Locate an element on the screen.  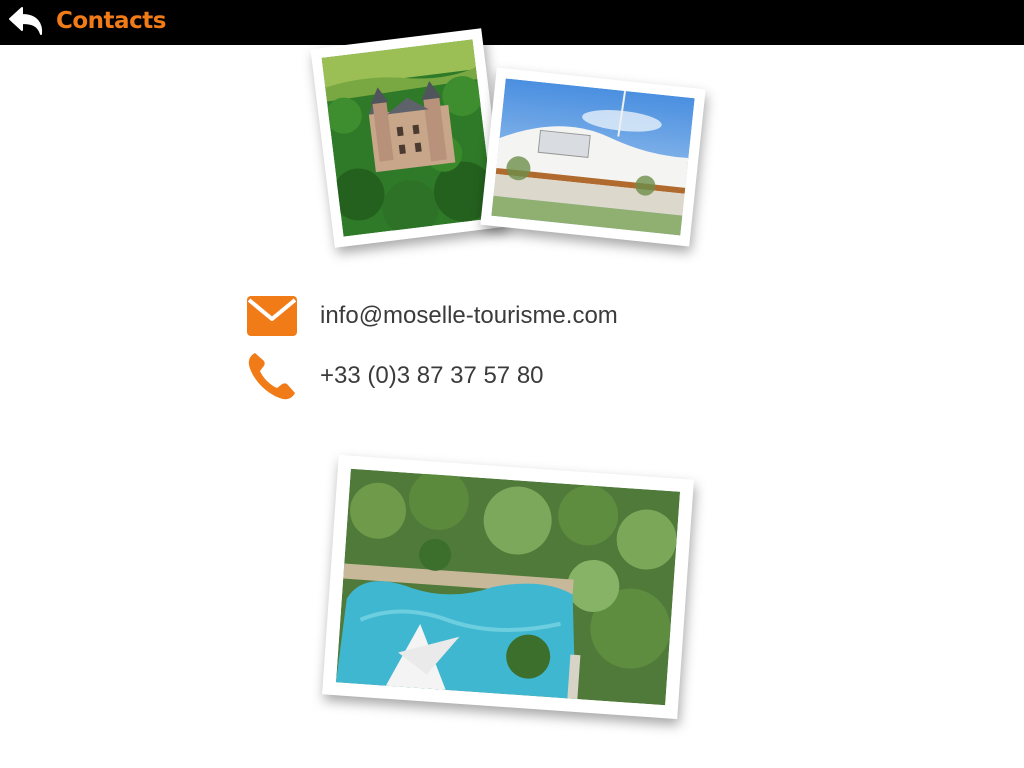
museum-photo is located at coordinates (593, 157).